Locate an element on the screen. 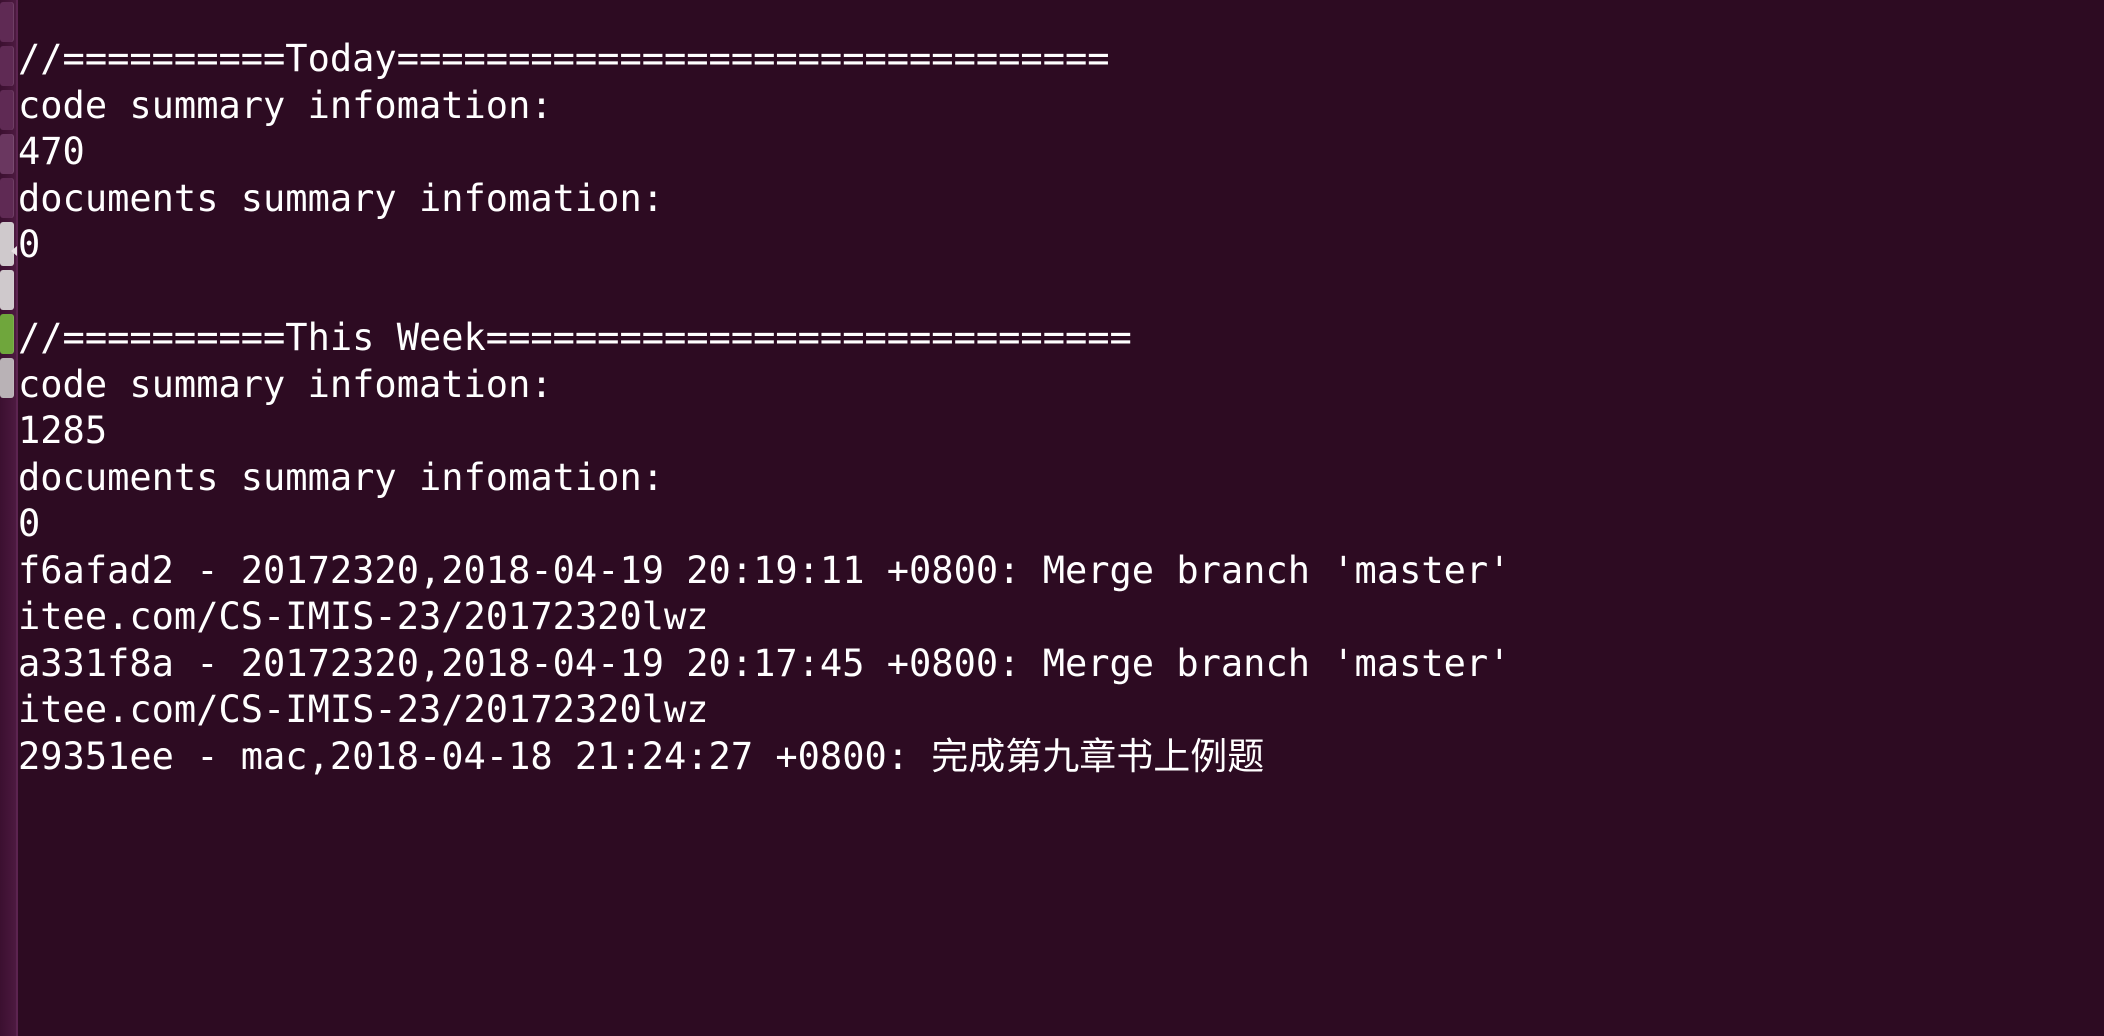  terminal-line-week-docs-value: 0 is located at coordinates (29, 523).